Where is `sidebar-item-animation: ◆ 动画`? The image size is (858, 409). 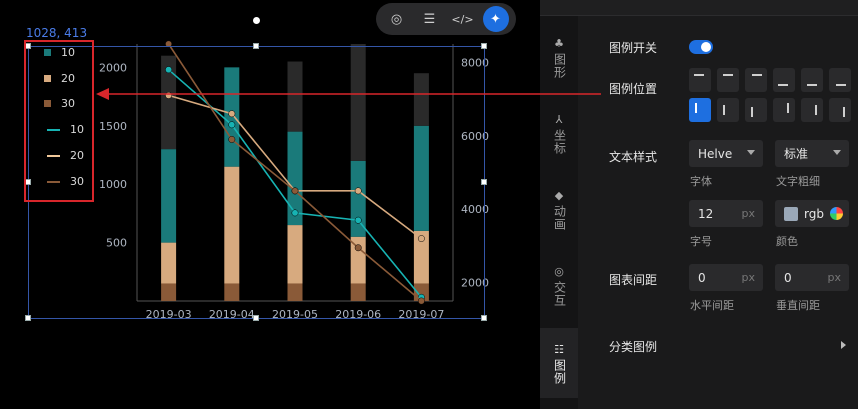 sidebar-item-animation: ◆ 动画 is located at coordinates (559, 209).